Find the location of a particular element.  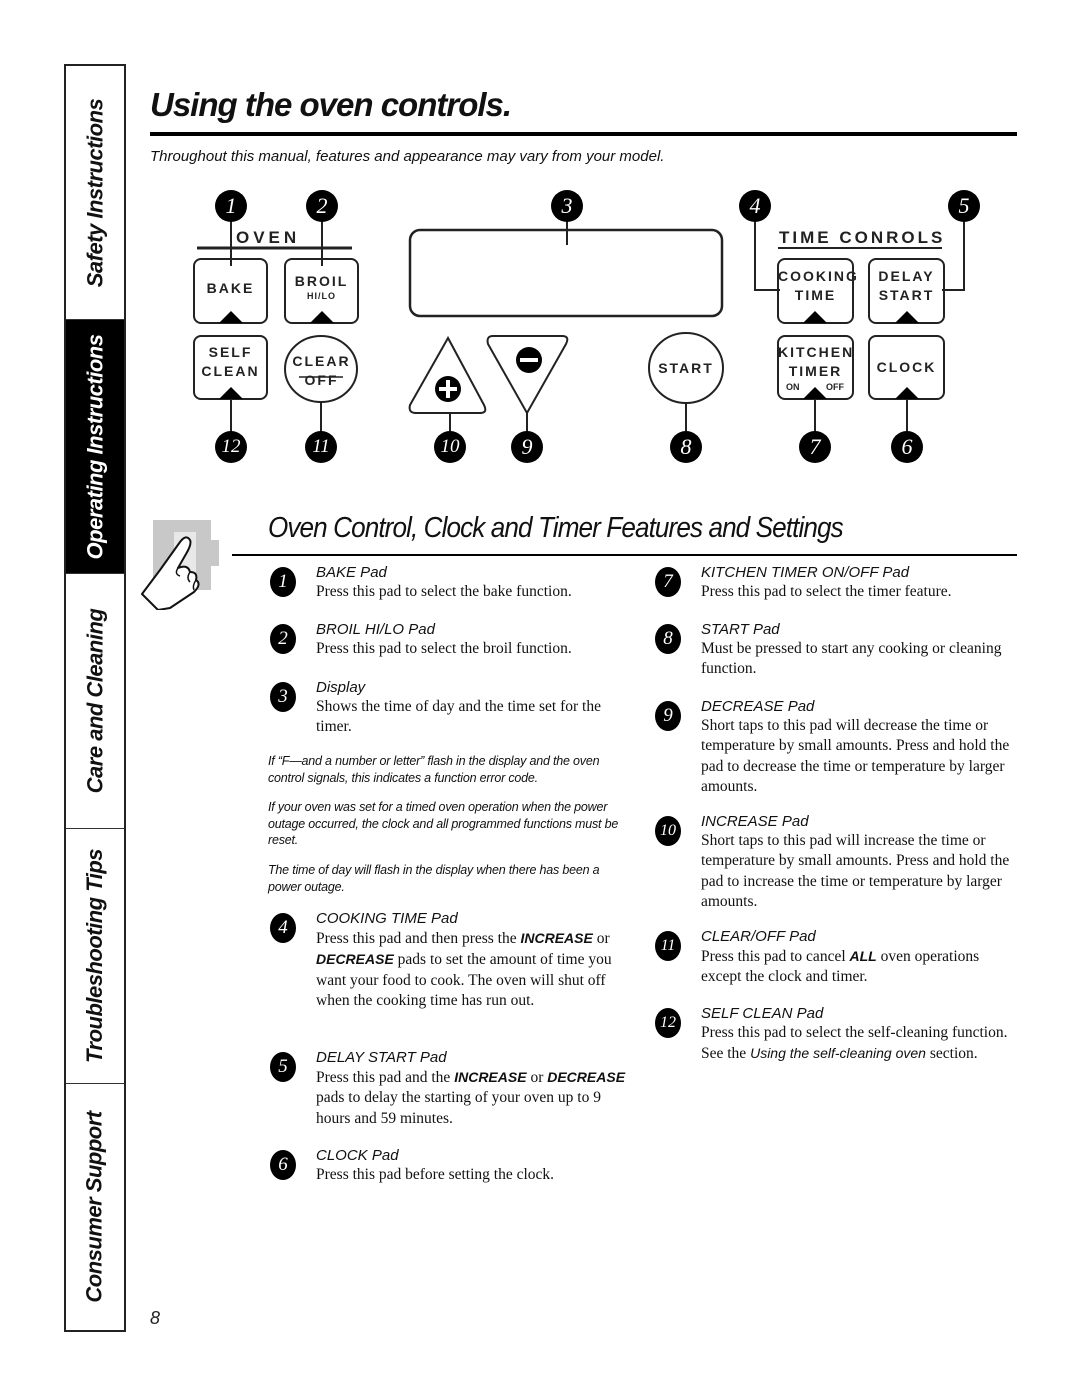

cooking-time-indicator is located at coordinates (815, 317).